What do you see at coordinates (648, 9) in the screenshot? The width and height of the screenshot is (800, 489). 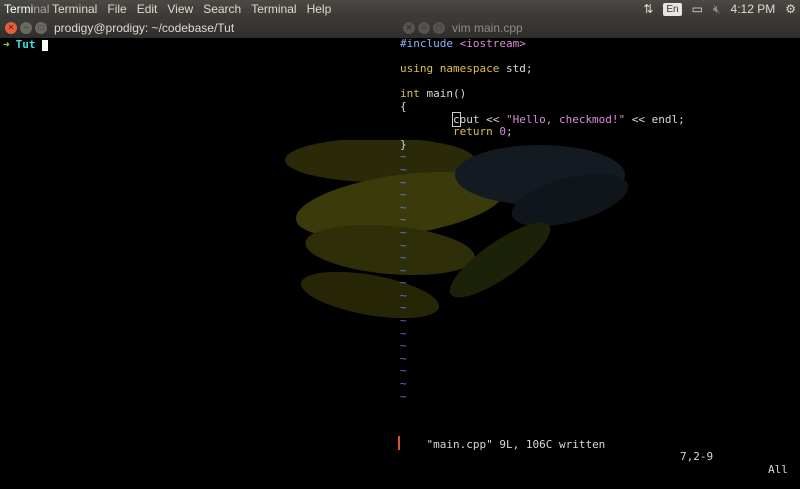 I see `network-arrows-icon: ⇅` at bounding box center [648, 9].